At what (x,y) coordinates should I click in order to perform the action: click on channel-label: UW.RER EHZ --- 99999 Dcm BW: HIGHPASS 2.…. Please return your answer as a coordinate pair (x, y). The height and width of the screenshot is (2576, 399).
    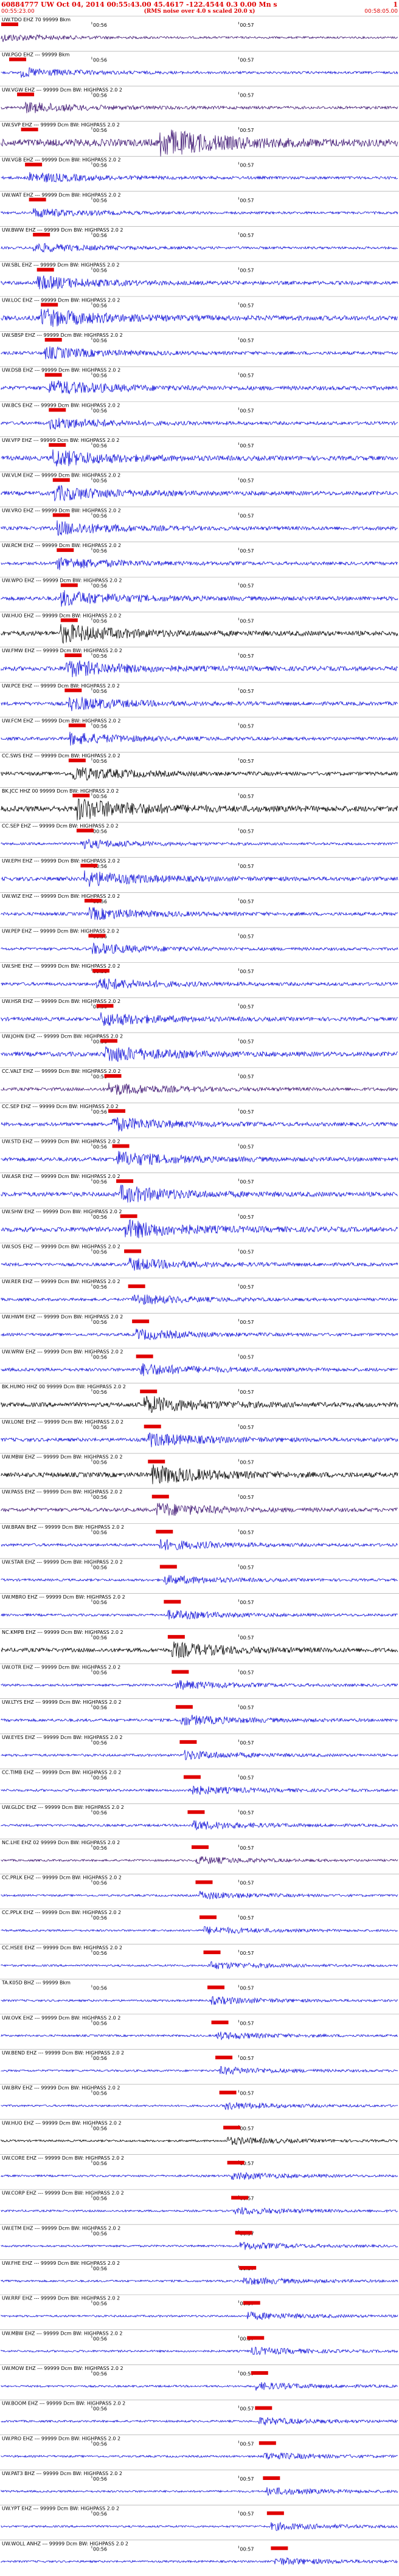
    Looking at the image, I should click on (61, 1281).